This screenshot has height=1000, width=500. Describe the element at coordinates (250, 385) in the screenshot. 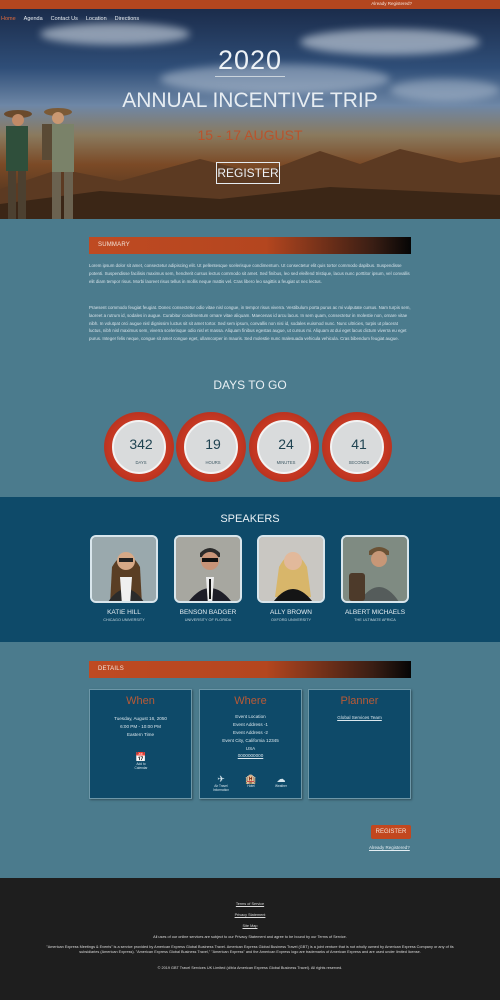

I see `countdown-title: DAYS TO GO` at that location.